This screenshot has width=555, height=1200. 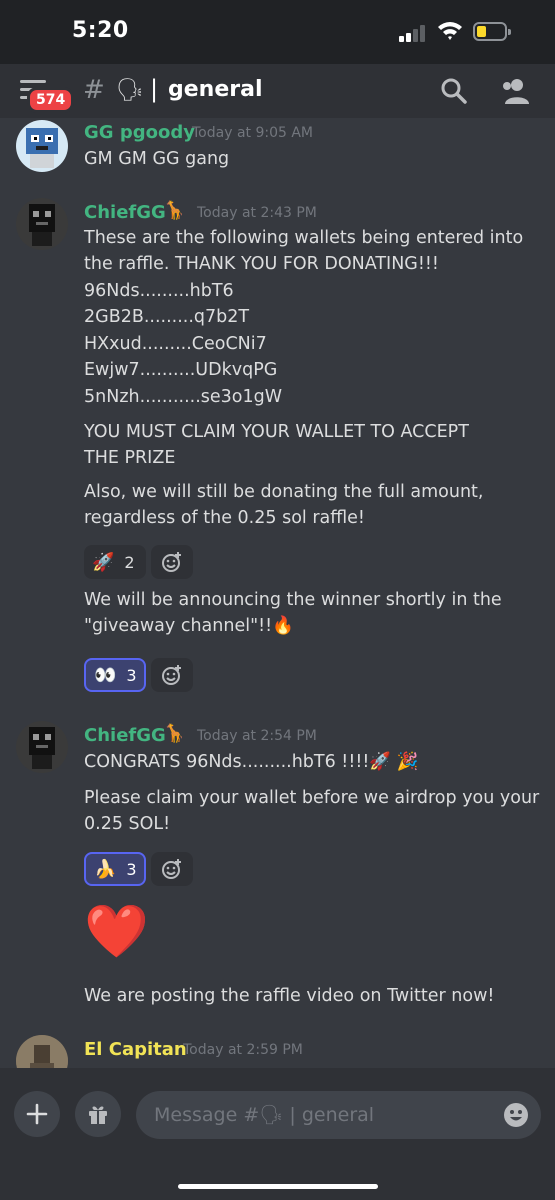 What do you see at coordinates (129, 562) in the screenshot?
I see `reaction-count: 2` at bounding box center [129, 562].